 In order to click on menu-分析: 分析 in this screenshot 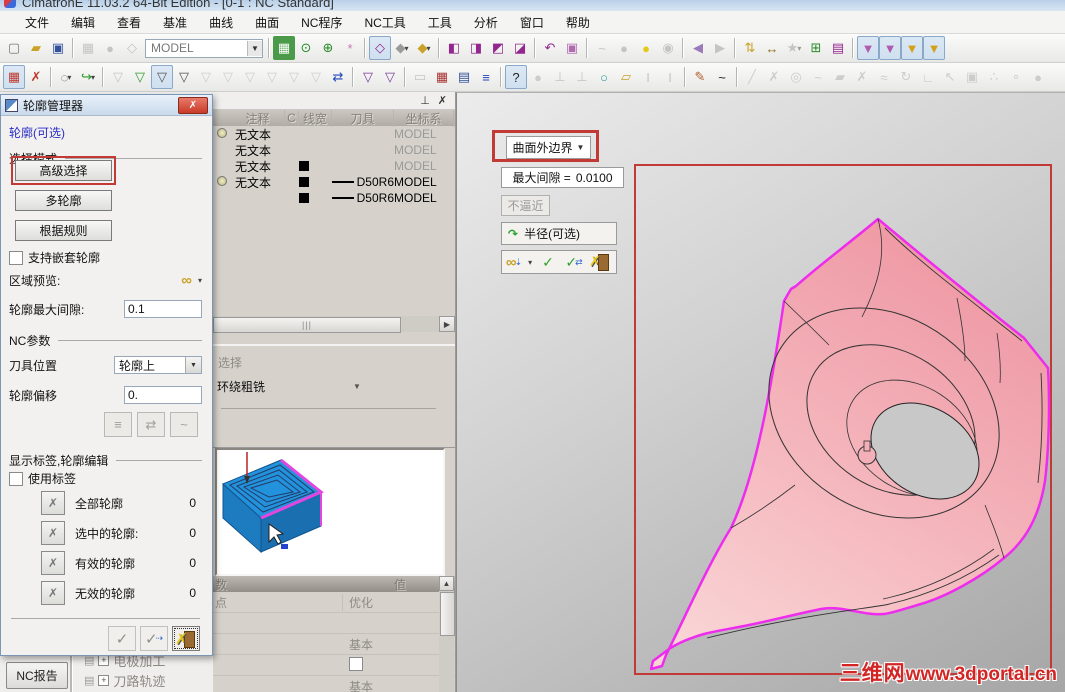, I will do `click(486, 22)`.